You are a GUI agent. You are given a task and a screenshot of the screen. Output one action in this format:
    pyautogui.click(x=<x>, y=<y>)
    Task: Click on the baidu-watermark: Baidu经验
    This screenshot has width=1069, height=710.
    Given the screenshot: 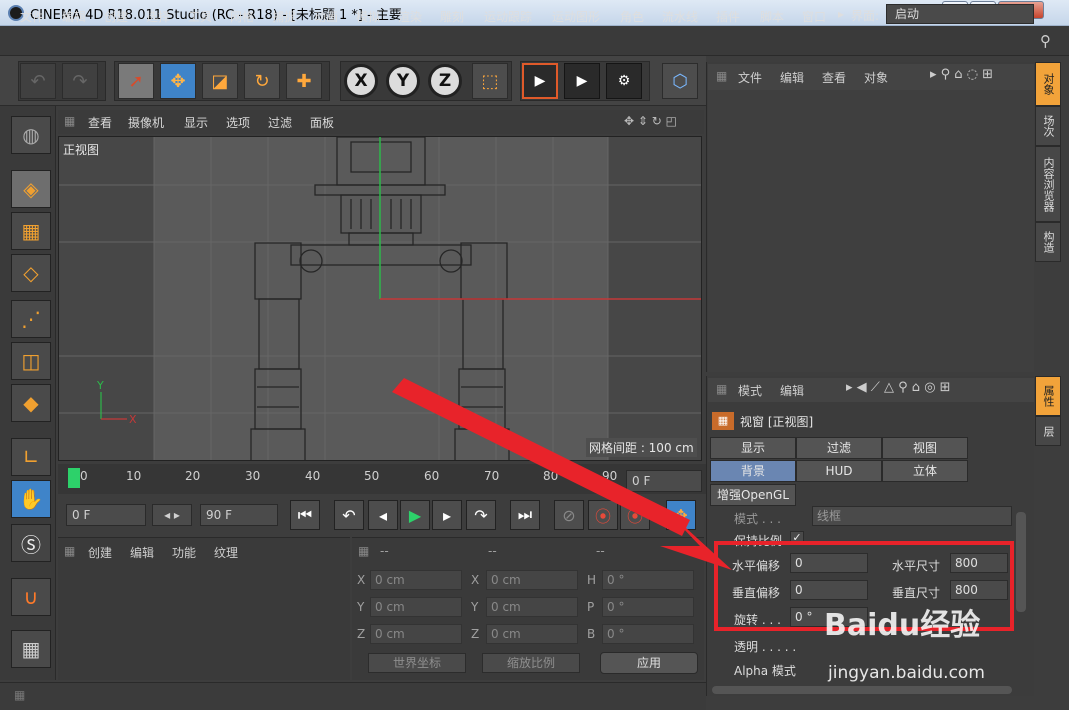 What is the action you would take?
    pyautogui.click(x=902, y=625)
    